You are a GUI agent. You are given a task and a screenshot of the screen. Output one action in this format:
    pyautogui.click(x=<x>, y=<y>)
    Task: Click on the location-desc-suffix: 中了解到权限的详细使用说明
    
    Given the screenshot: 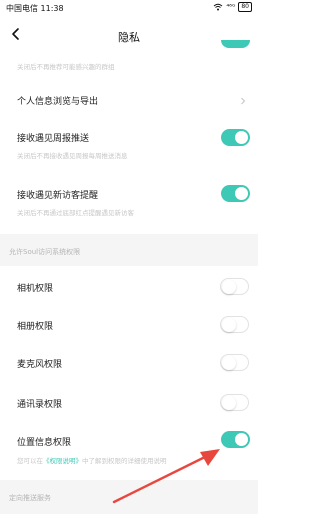 What is the action you would take?
    pyautogui.click(x=124, y=461)
    